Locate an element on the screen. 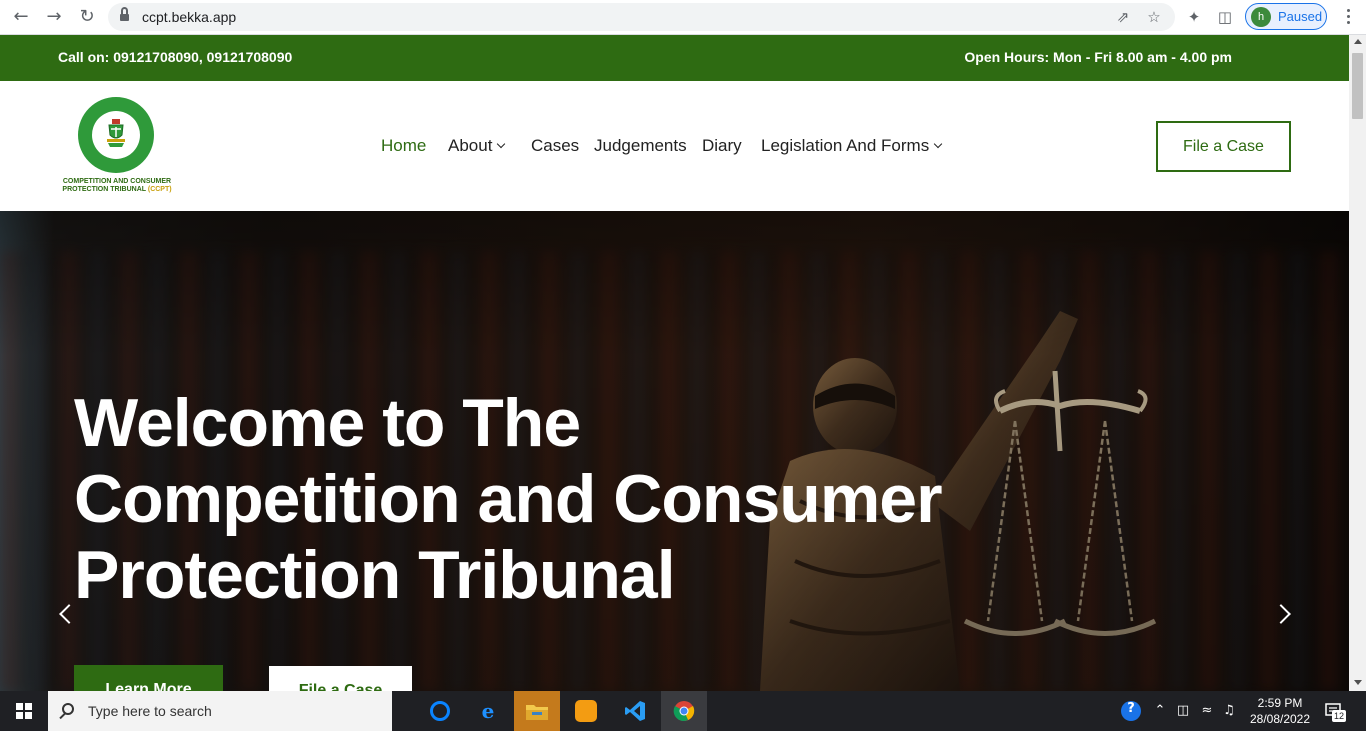 This screenshot has height=731, width=1366. address-bar: ccpt.bekka.app ⇗ ☆ is located at coordinates (641, 17).